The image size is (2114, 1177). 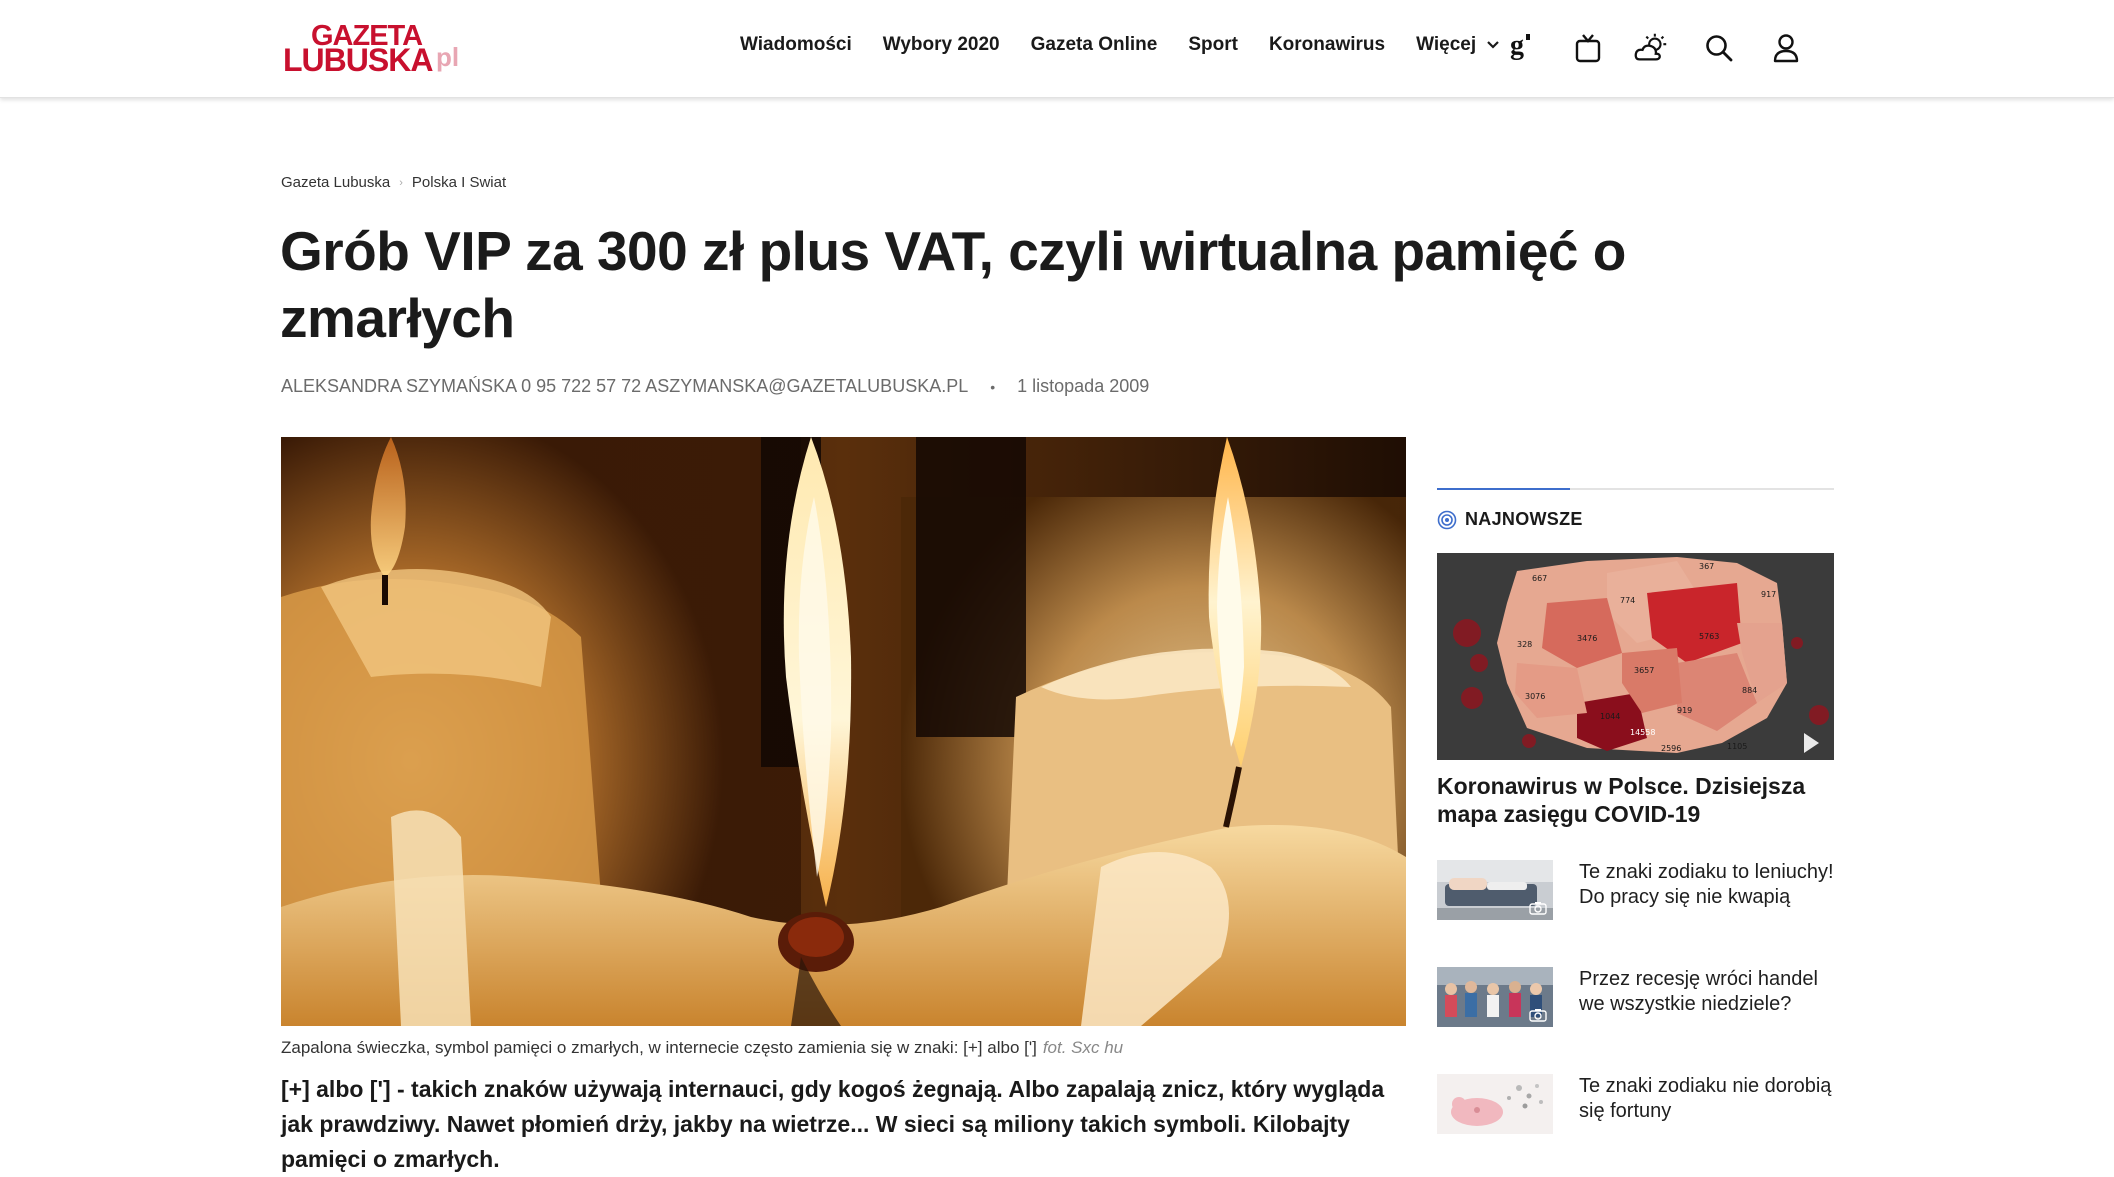 I want to click on chevron-down-icon, so click(x=1493, y=45).